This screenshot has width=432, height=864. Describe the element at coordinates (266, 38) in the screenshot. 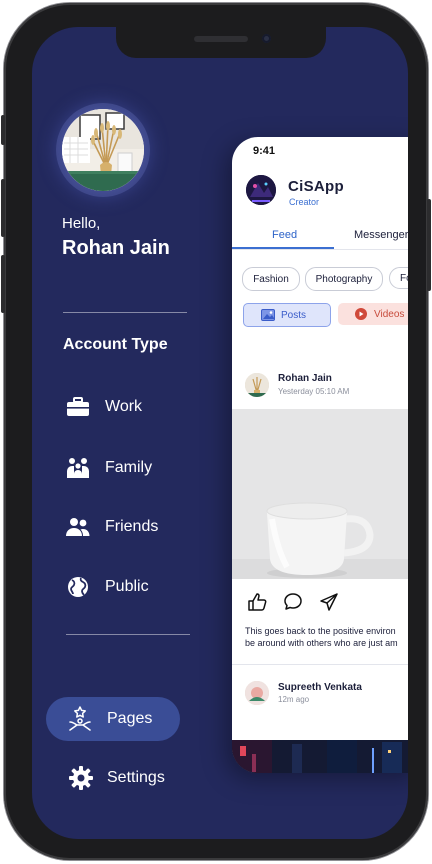

I see `front-camera` at that location.